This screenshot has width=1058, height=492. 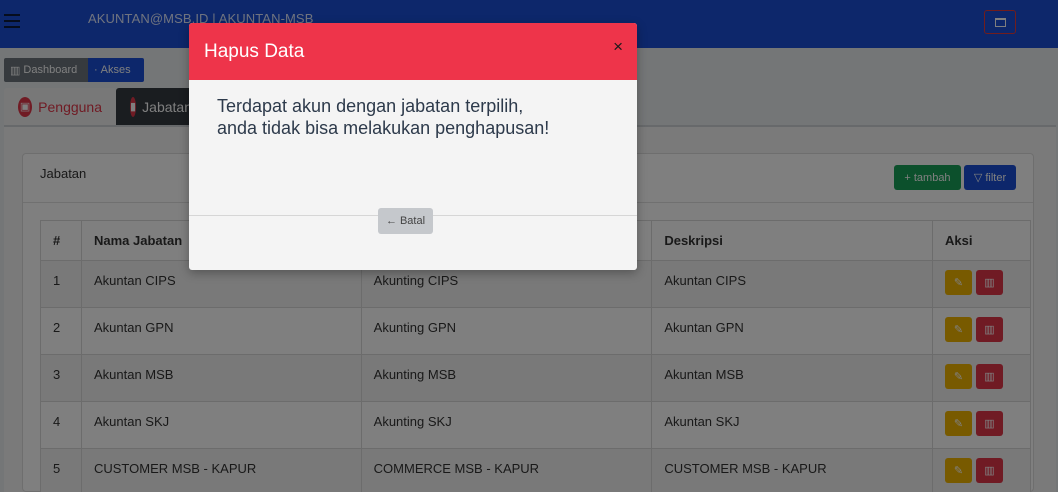 I want to click on batal-button: ← Batal, so click(x=405, y=221).